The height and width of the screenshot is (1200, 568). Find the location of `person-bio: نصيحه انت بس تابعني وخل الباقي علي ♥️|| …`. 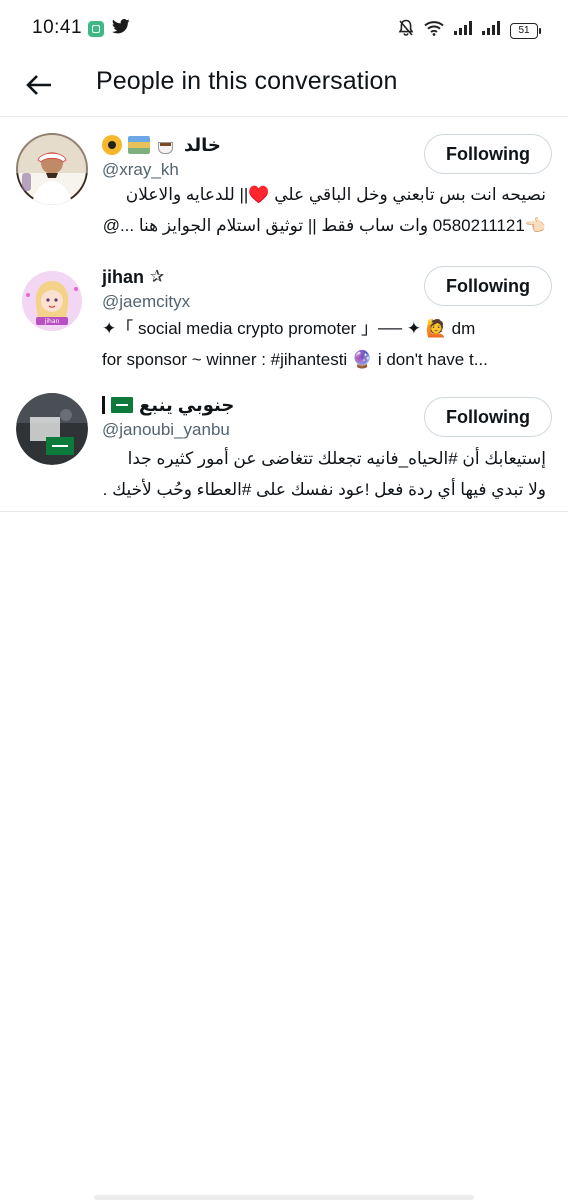

person-bio: نصيحه انت بس تابعني وخل الباقي علي ♥️|| … is located at coordinates (324, 210).